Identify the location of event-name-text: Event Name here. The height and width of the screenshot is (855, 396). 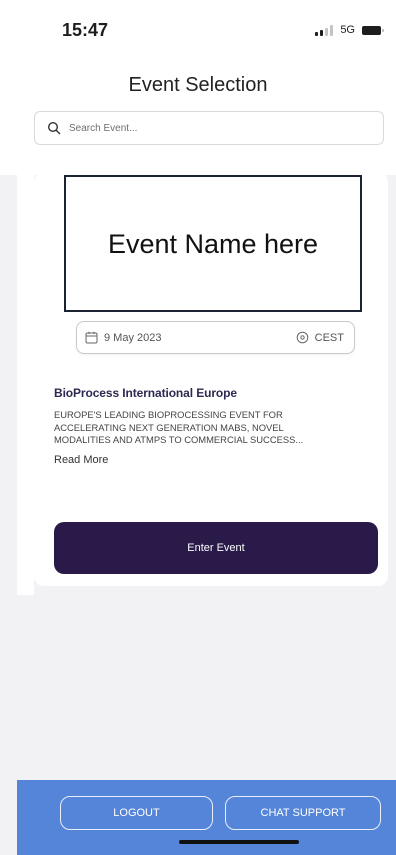
(213, 243).